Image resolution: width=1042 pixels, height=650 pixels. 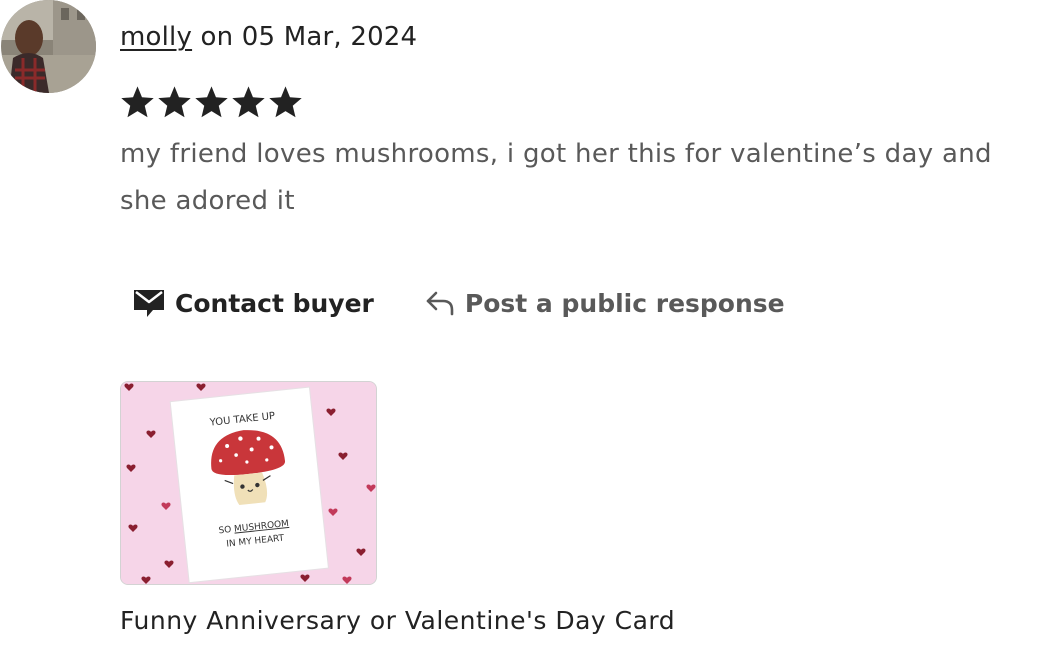 I want to click on reply-arrow-icon, so click(x=440, y=303).